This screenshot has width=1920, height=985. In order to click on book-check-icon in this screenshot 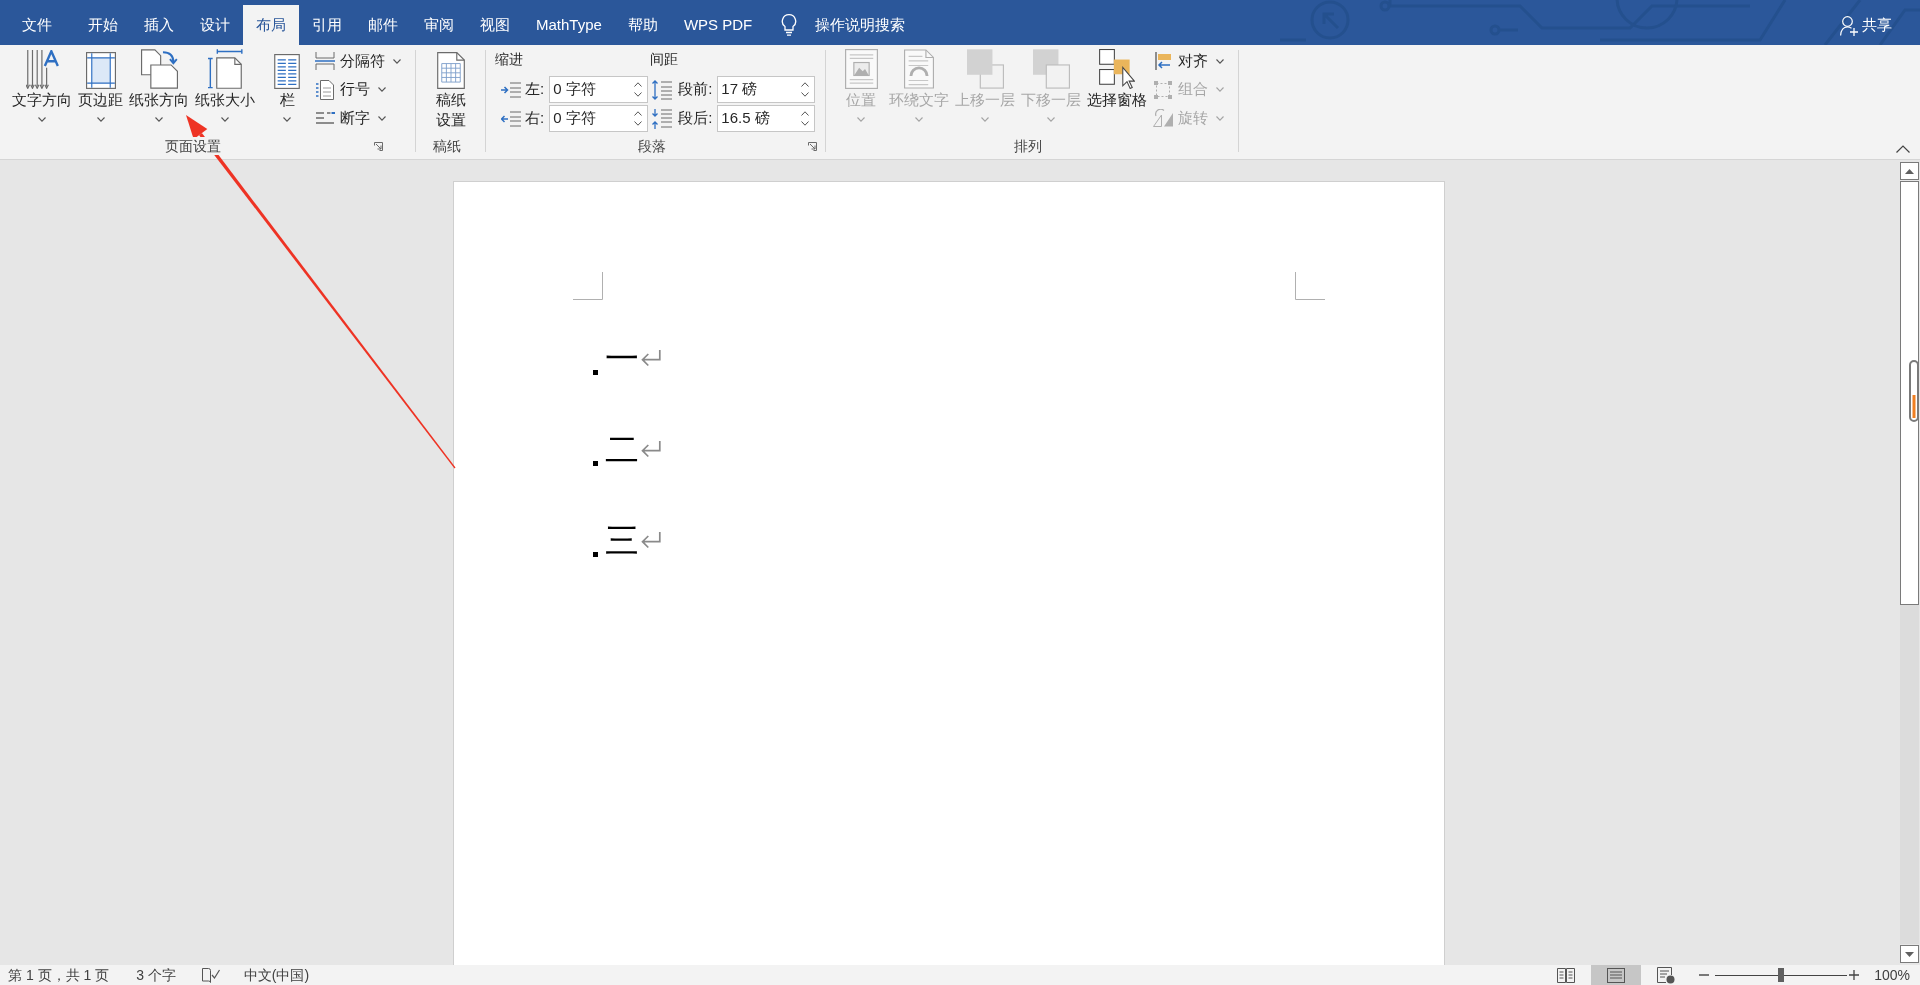, I will do `click(210, 975)`.